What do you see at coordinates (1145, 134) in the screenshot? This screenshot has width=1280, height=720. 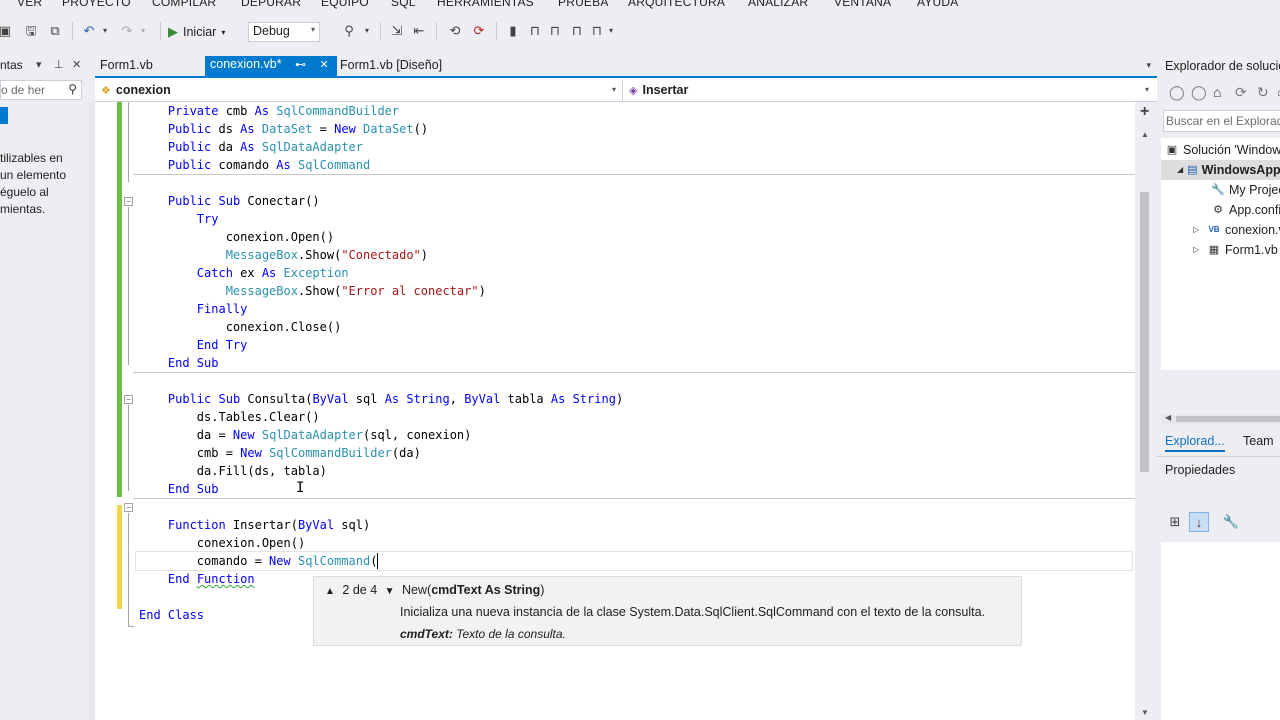 I see `scroll-up-icon: ▲` at bounding box center [1145, 134].